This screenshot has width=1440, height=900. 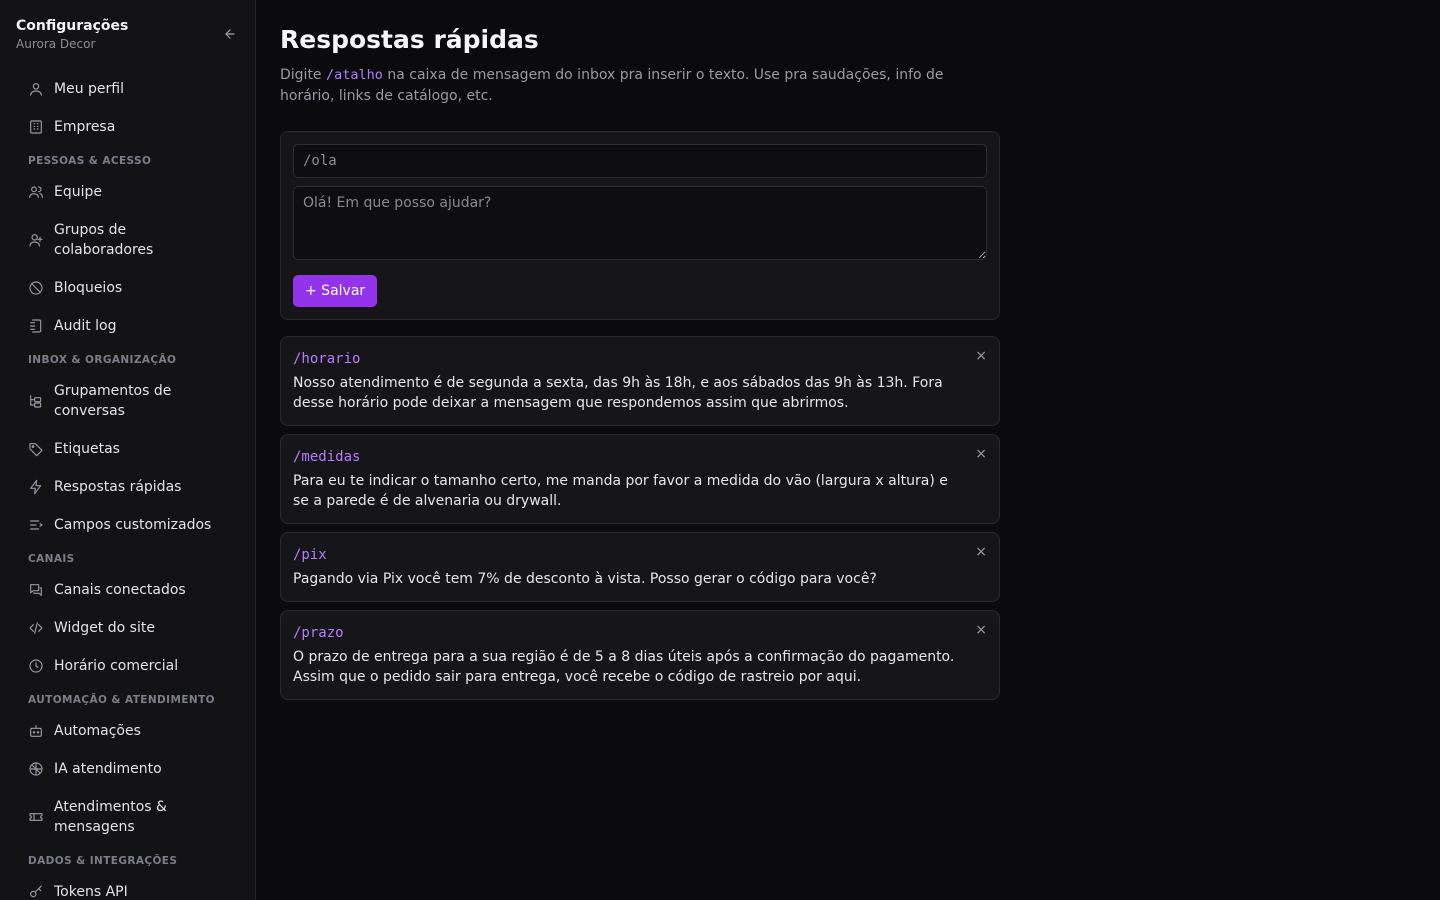 What do you see at coordinates (116, 666) in the screenshot?
I see `sidebar-item-label: Horário comercial` at bounding box center [116, 666].